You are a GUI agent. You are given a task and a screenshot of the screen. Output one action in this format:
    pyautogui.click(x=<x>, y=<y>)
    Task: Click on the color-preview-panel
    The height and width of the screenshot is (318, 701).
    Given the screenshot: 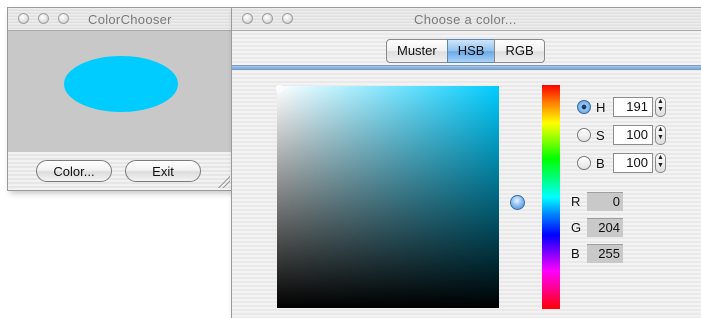 What is the action you would take?
    pyautogui.click(x=120, y=91)
    